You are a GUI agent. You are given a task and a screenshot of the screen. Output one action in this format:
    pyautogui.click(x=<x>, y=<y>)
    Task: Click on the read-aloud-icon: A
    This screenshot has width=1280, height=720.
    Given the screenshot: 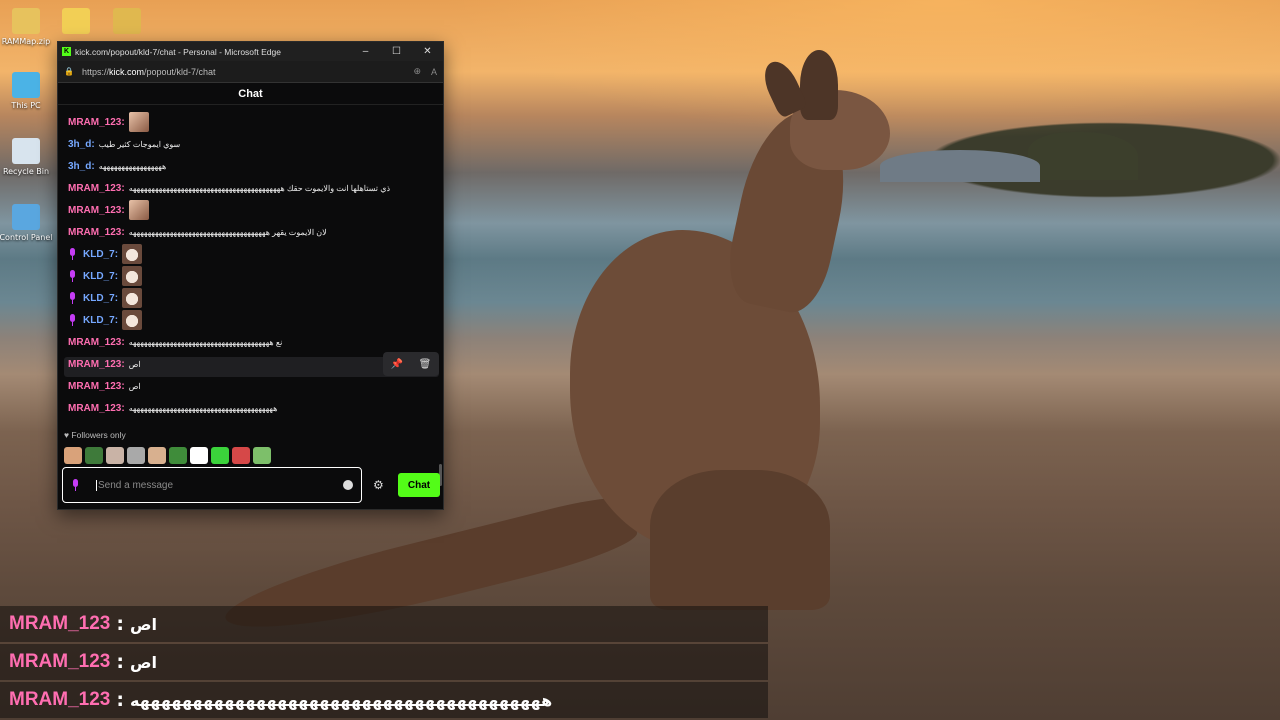 What is the action you would take?
    pyautogui.click(x=434, y=72)
    